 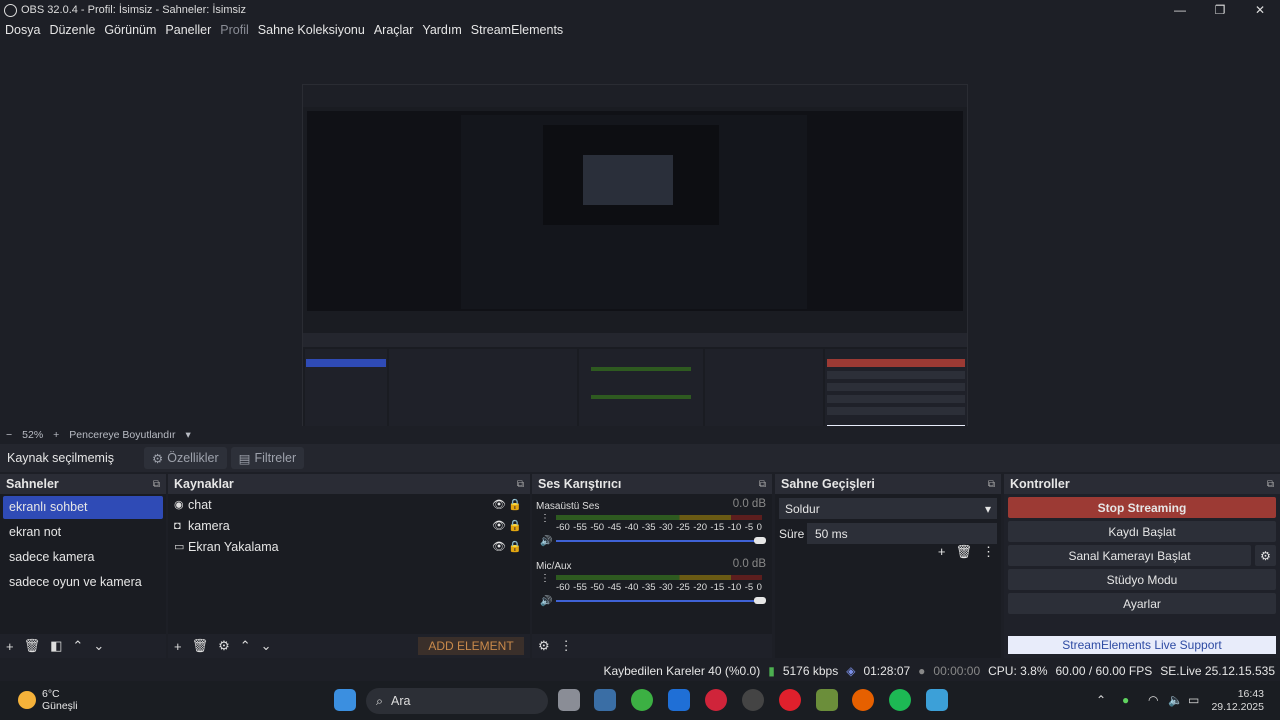 What do you see at coordinates (902, 533) in the screenshot?
I see `duration-input: 50 ms` at bounding box center [902, 533].